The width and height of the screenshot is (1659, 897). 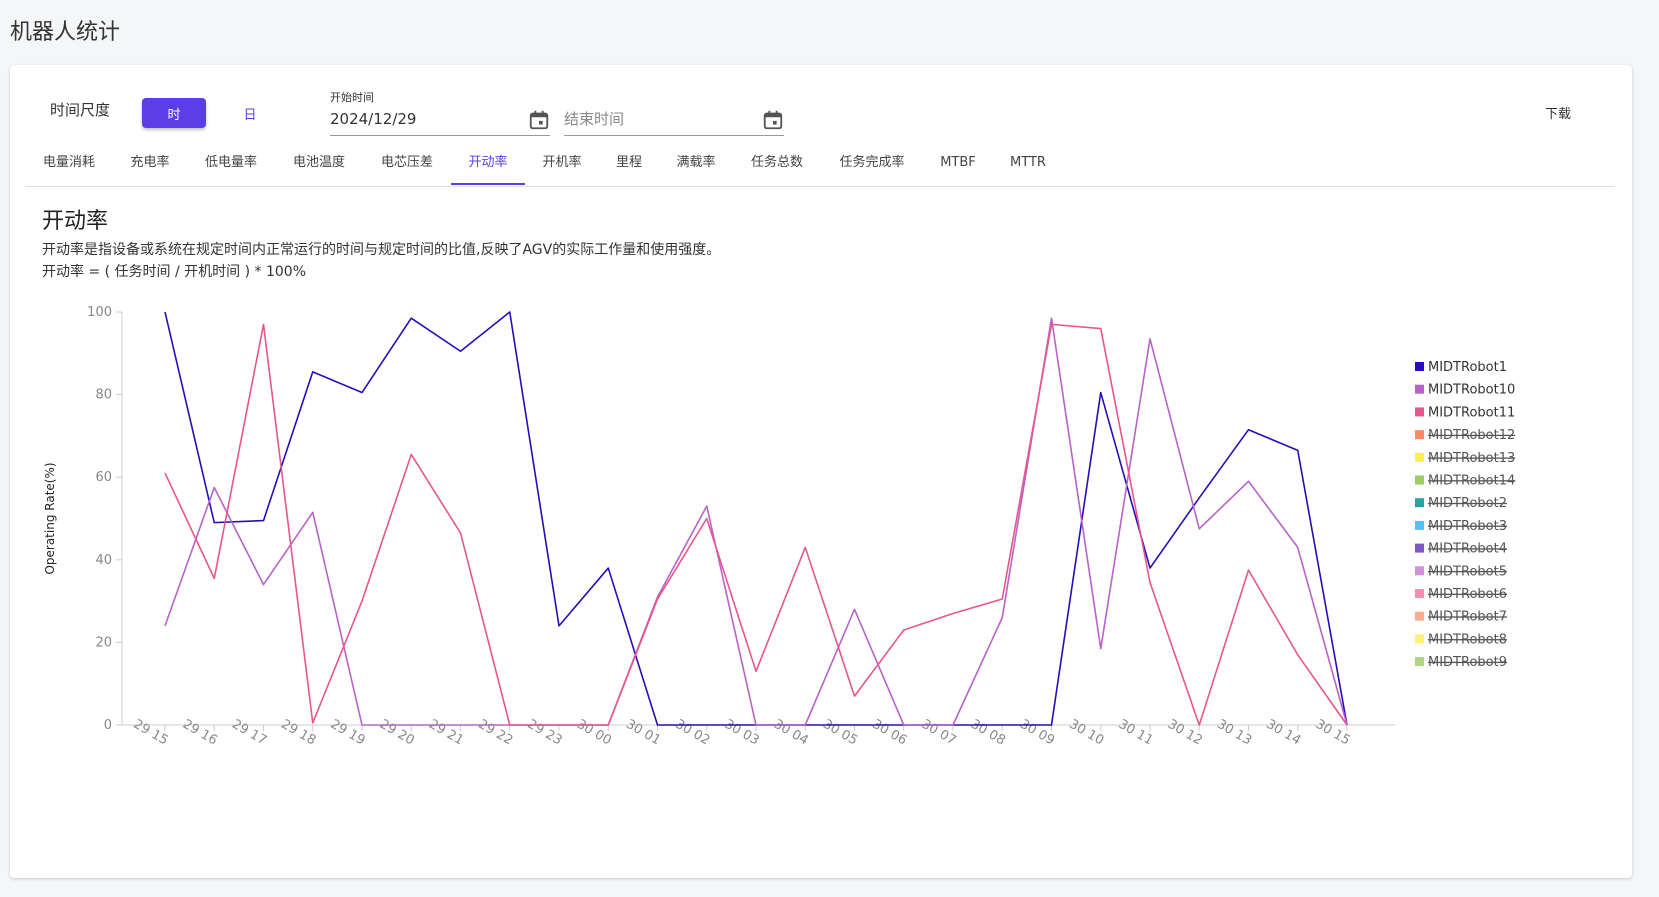 I want to click on x-tick-label: 30 08, so click(x=988, y=733).